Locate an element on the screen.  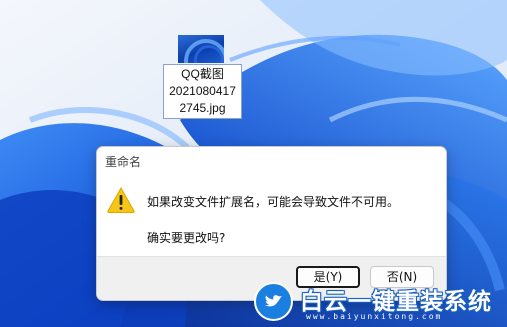
file-name-line-2: 2021080417 is located at coordinates (202, 91).